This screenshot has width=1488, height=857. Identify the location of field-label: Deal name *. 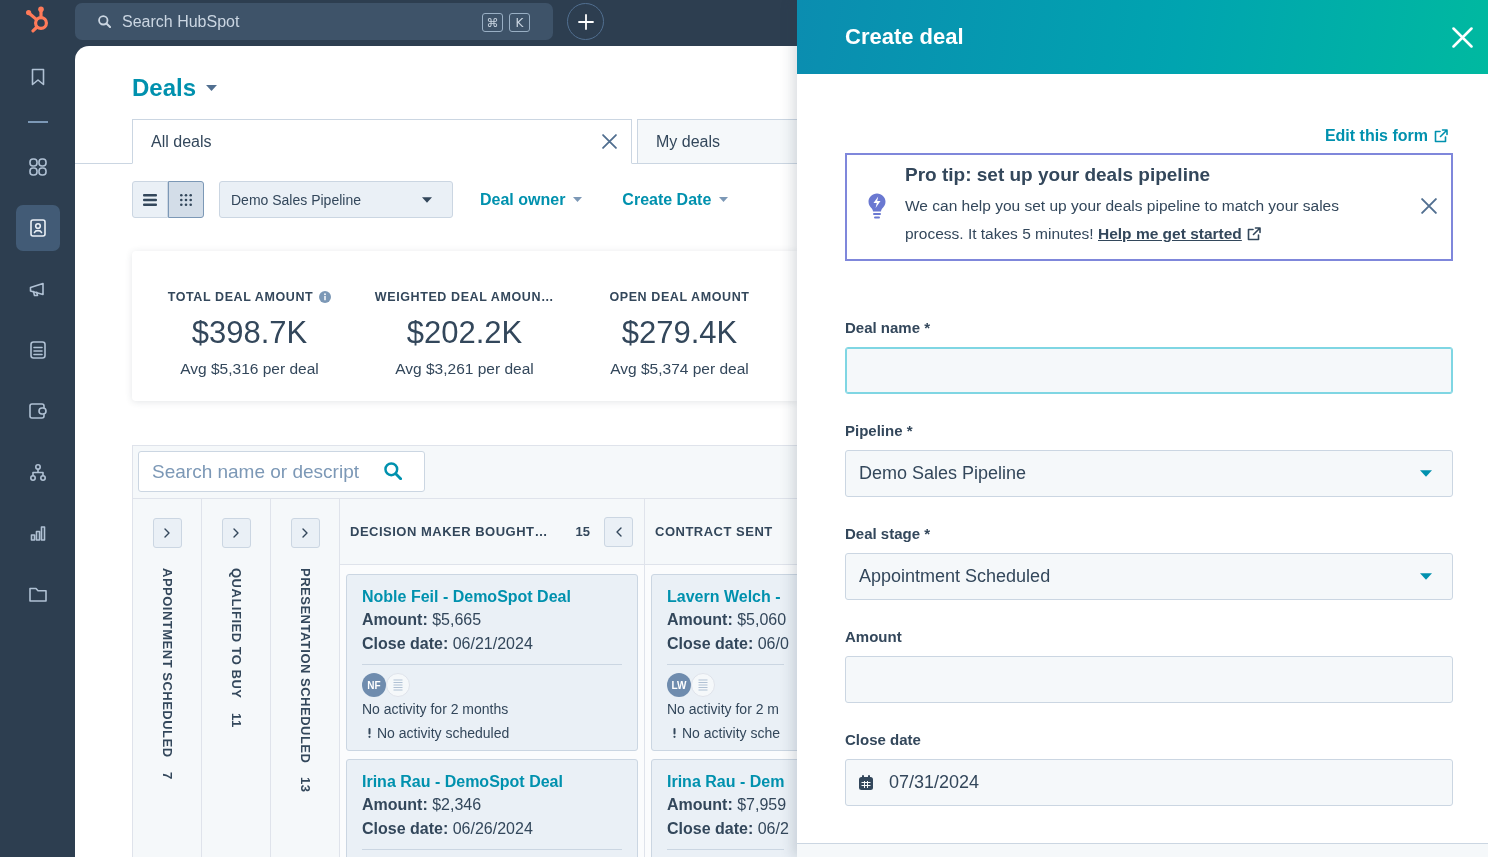
(888, 328).